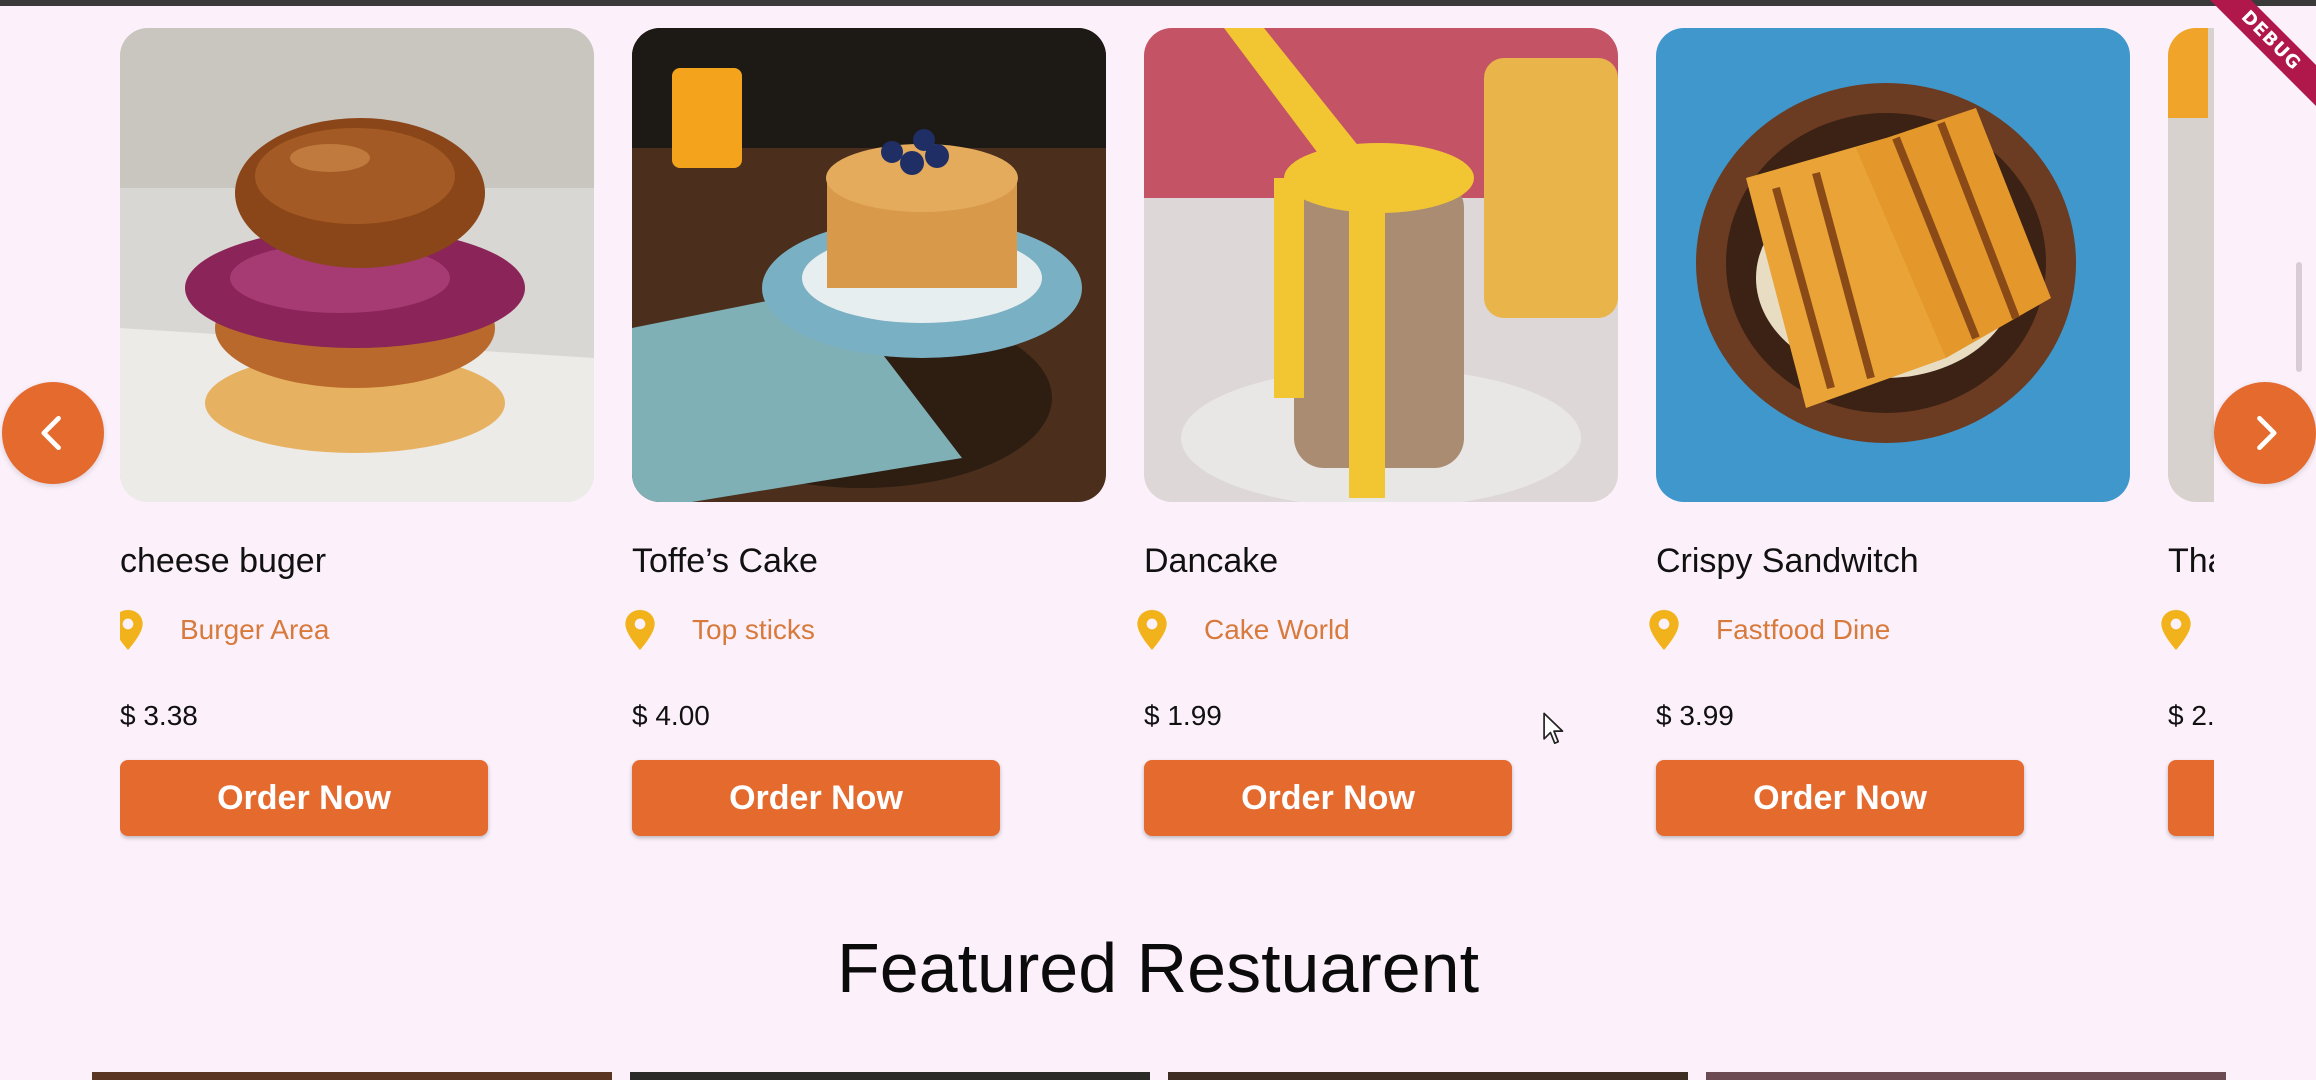 This screenshot has height=1080, width=2316. I want to click on location-text: Fastfood Dine, so click(1803, 629).